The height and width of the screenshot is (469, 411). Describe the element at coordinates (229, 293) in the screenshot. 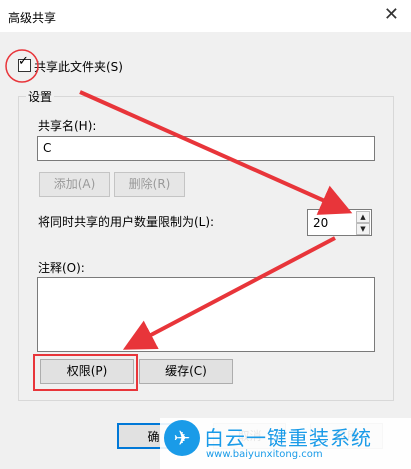

I see `arrow-to-permissions` at that location.